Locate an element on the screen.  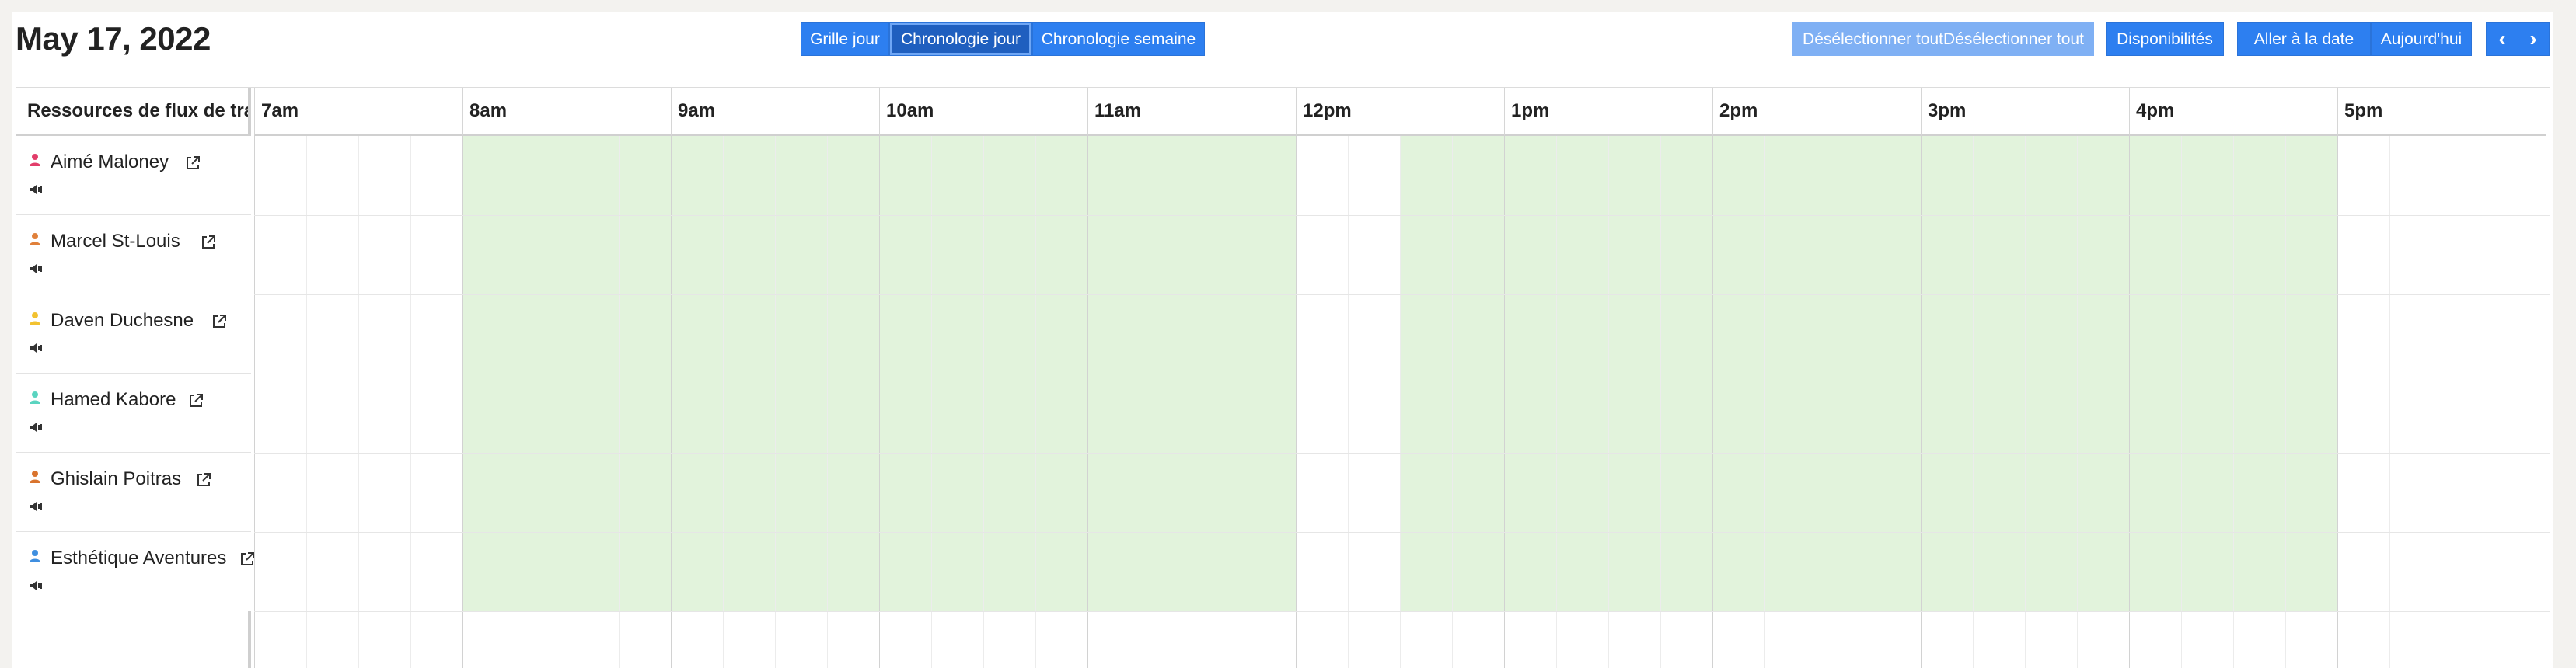
view-day-grid-button: Grille jour is located at coordinates (845, 39).